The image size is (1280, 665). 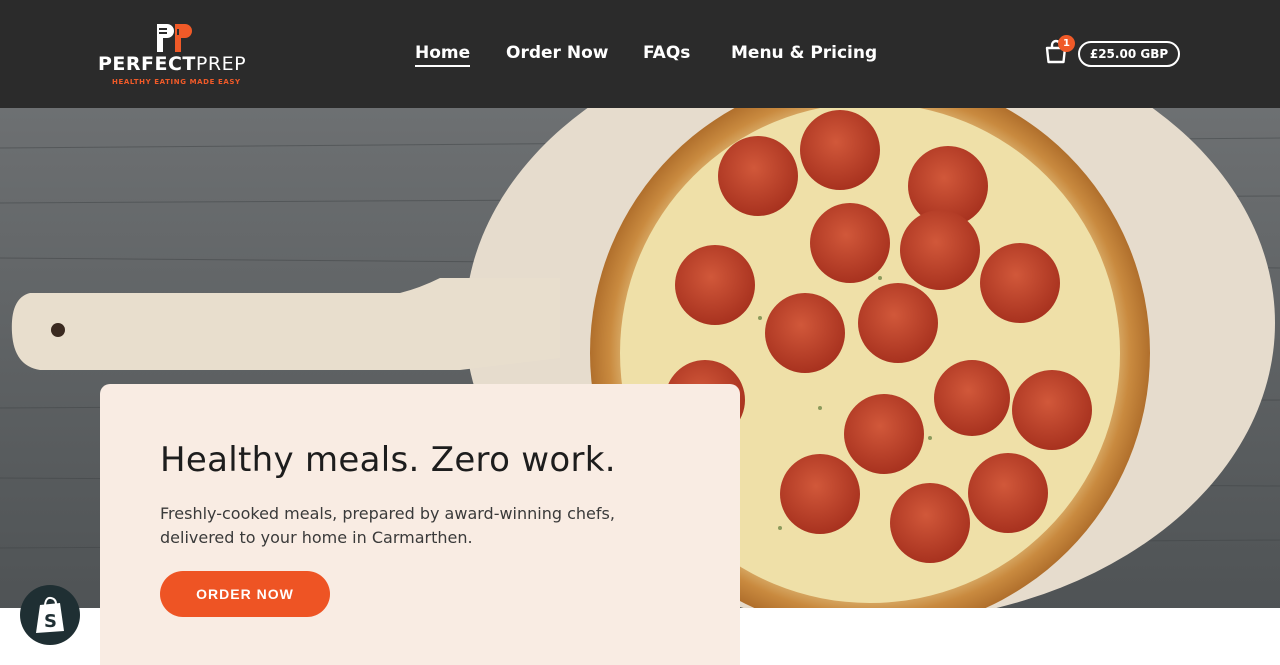 I want to click on shopify-bag-icon: S, so click(x=50, y=614).